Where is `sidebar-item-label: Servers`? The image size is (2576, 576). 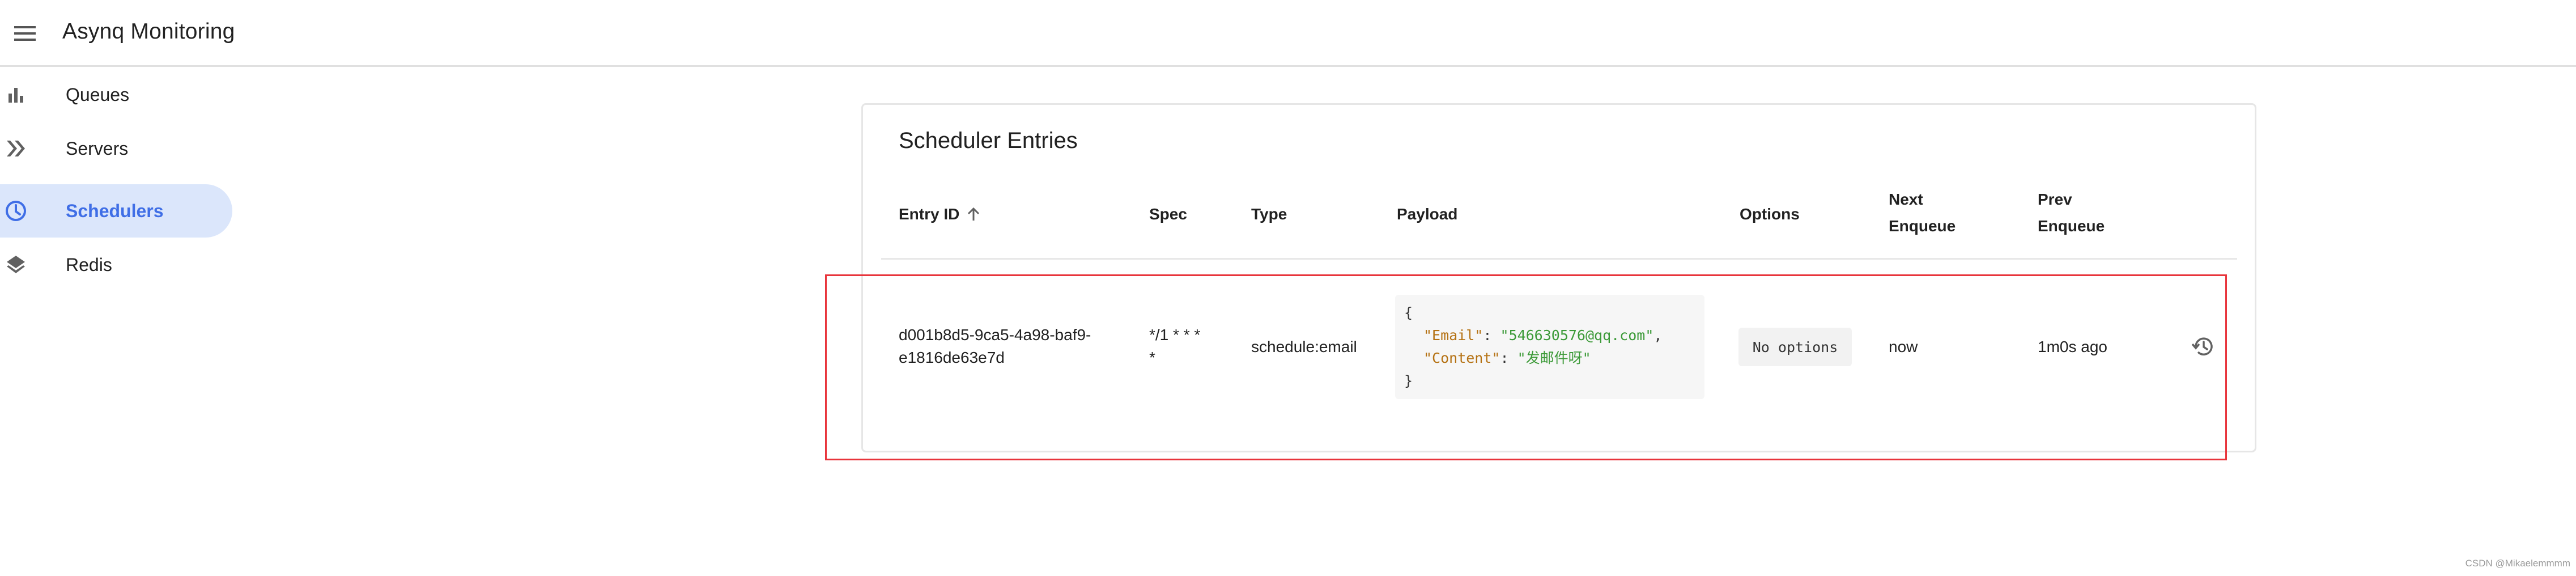 sidebar-item-label: Servers is located at coordinates (97, 148).